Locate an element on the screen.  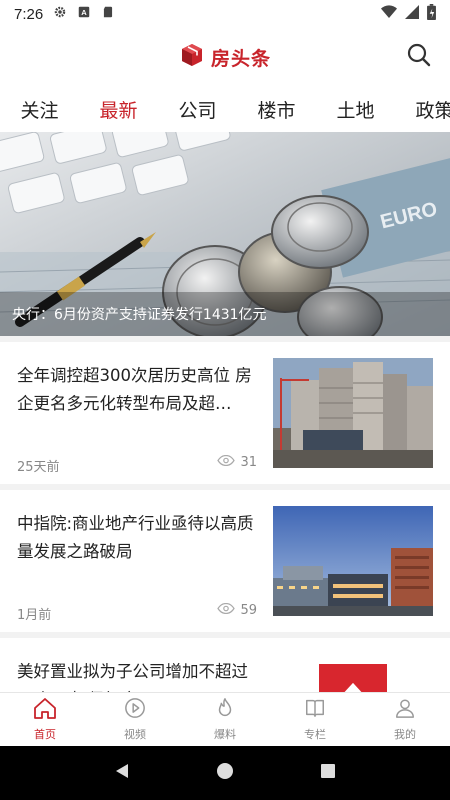
svg-text: A is located at coordinates (84, 12).